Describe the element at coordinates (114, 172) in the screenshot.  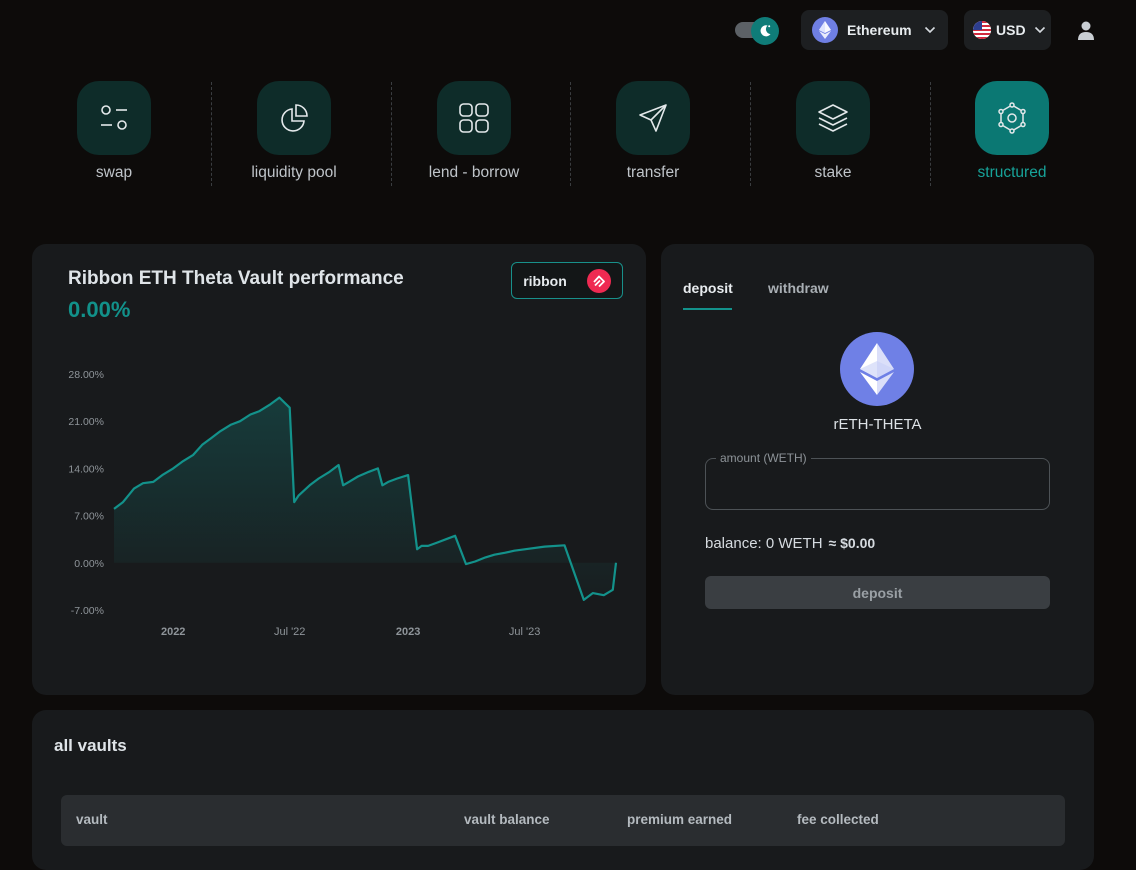
I see `action-label: swap` at that location.